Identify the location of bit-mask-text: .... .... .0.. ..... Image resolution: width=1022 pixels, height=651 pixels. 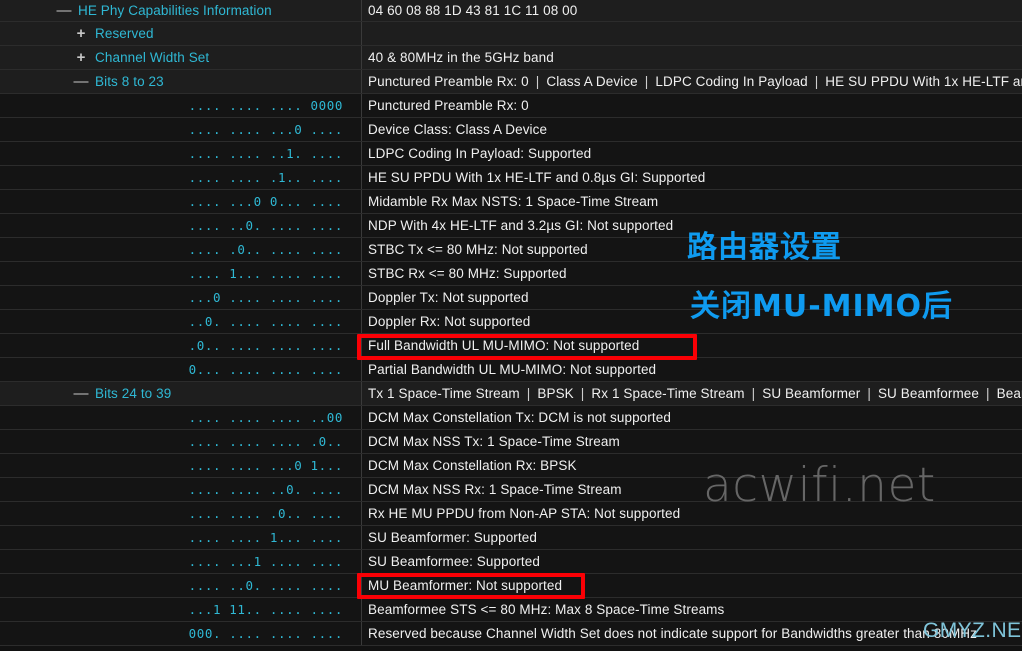
(265, 513).